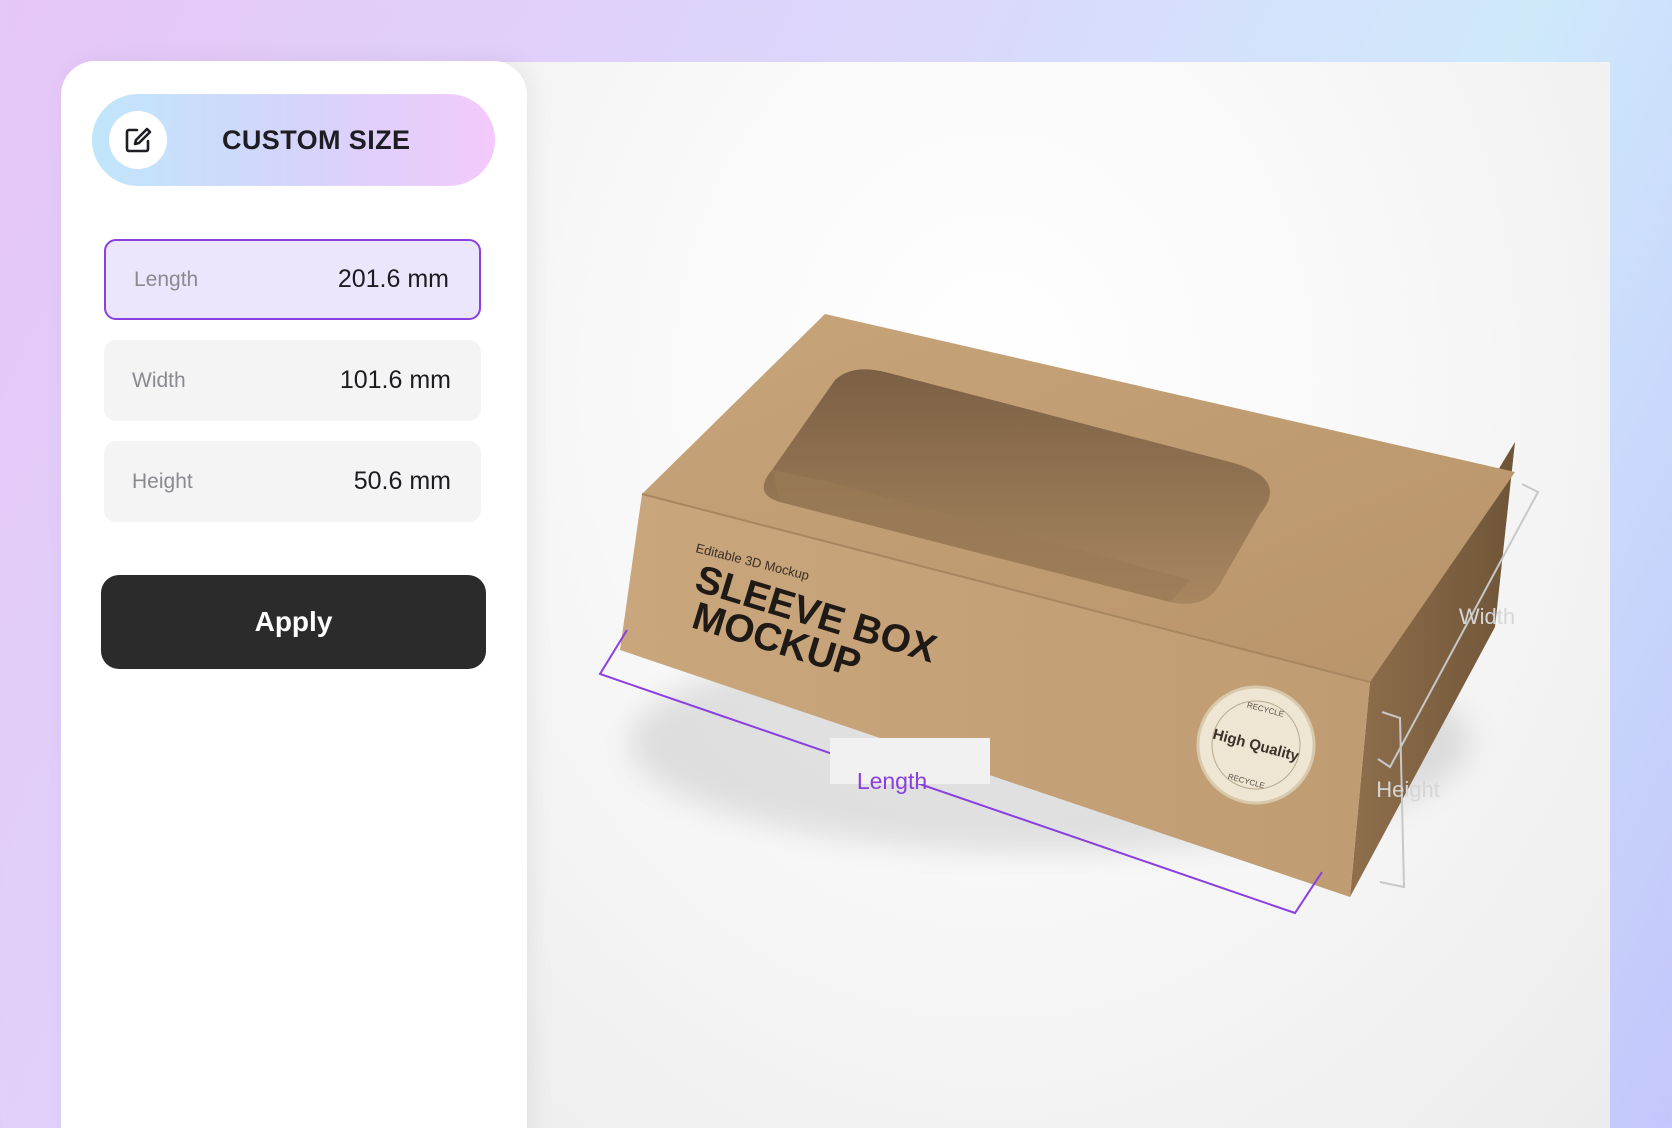 The height and width of the screenshot is (1128, 1672). I want to click on height-field-label: Height, so click(162, 481).